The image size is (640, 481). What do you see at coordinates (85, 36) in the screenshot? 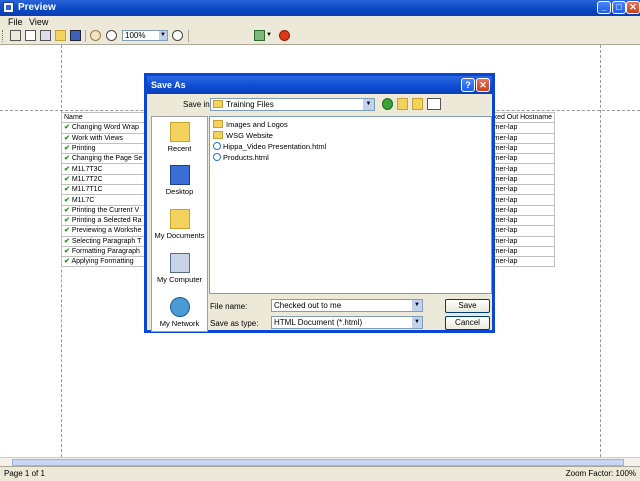
I see `toolbar-separator` at bounding box center [85, 36].